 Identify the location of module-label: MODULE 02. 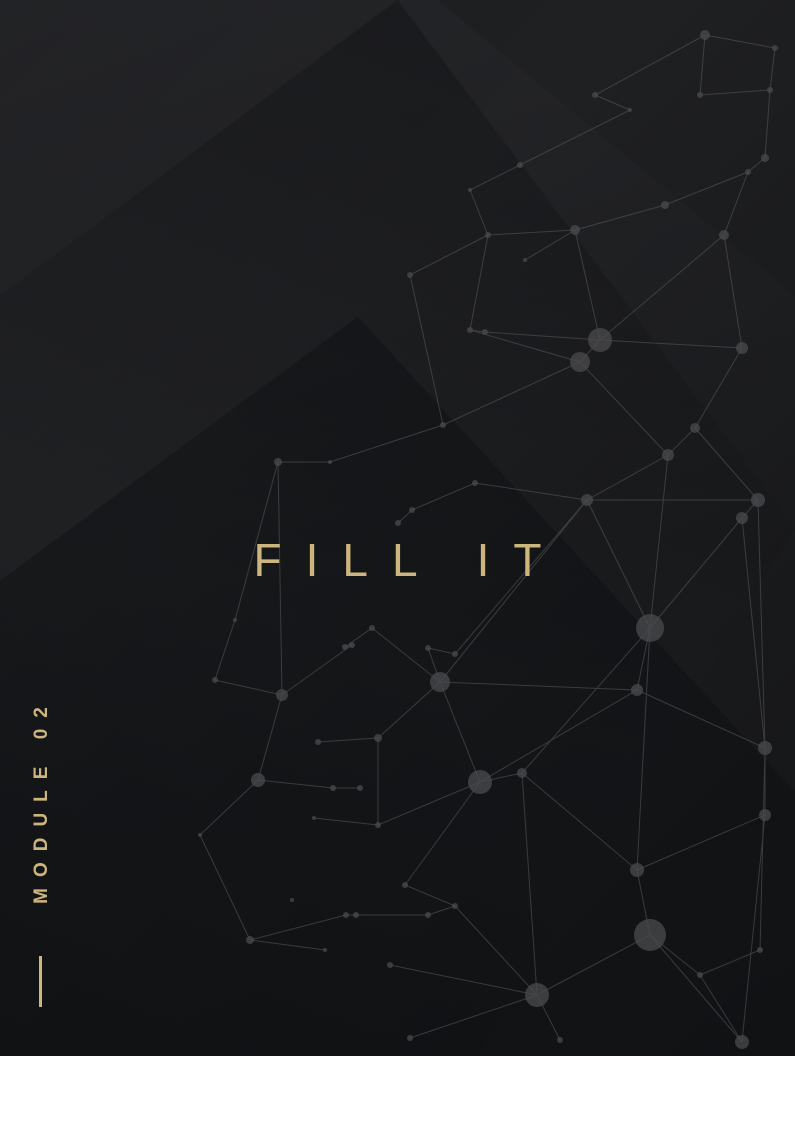
(41, 800).